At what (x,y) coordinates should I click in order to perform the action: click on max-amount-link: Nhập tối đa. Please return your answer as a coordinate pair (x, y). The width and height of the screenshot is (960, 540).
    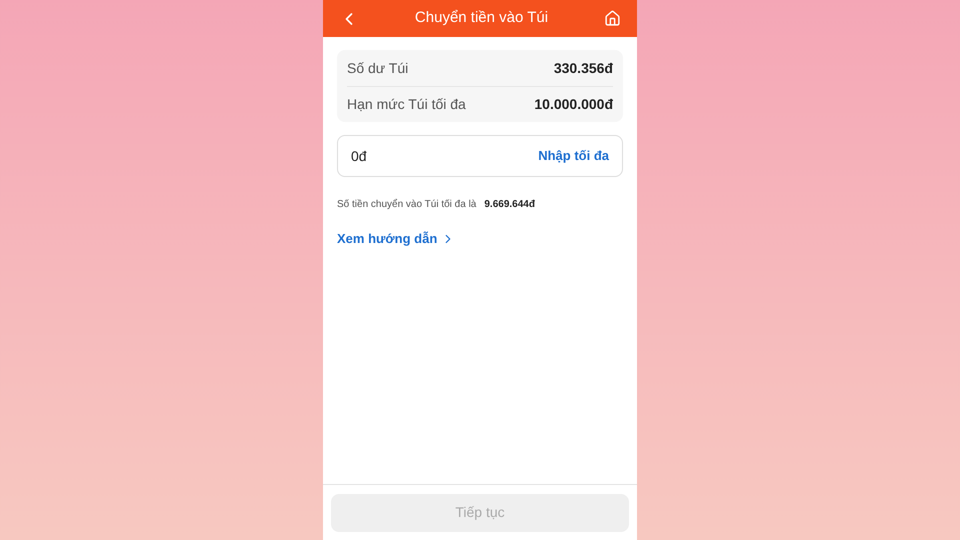
    Looking at the image, I should click on (573, 156).